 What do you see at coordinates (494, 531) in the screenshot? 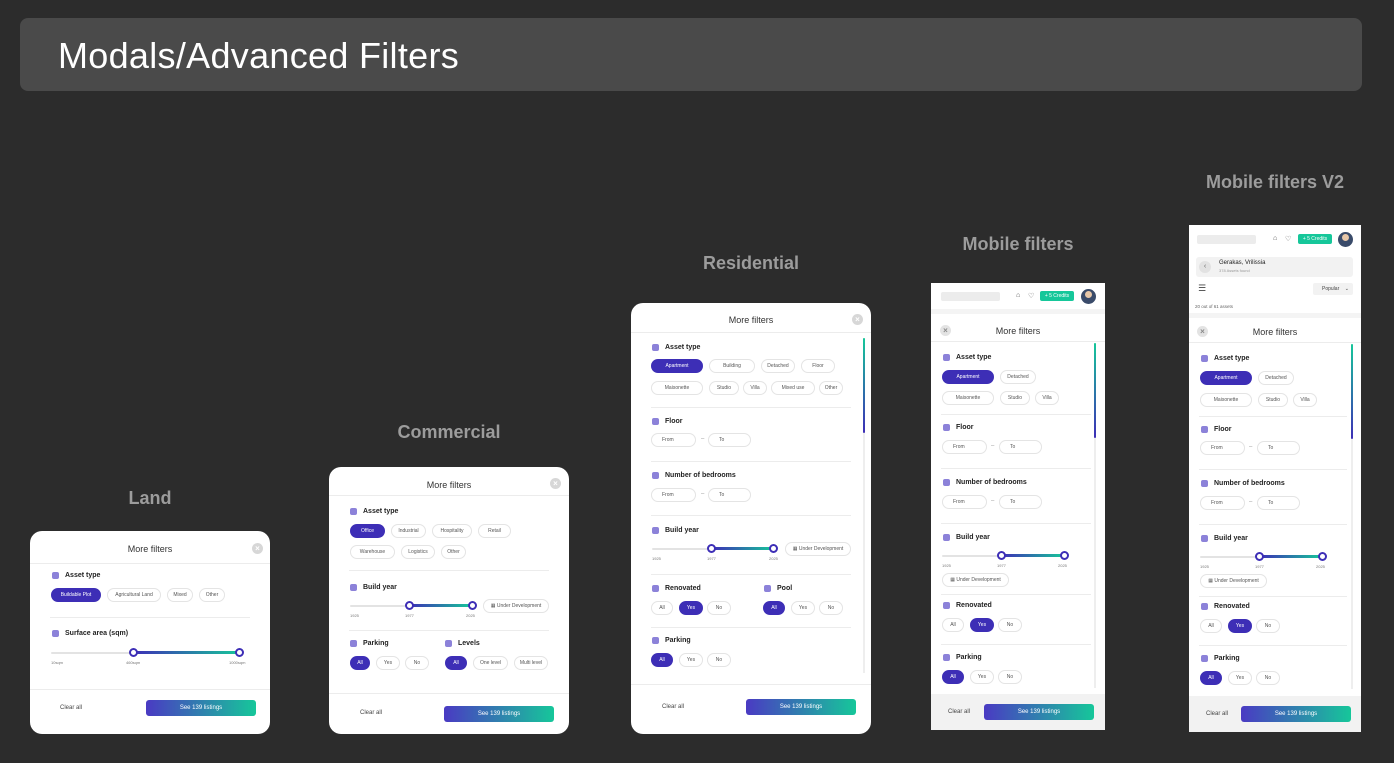
I see `chip-retail: Retail` at bounding box center [494, 531].